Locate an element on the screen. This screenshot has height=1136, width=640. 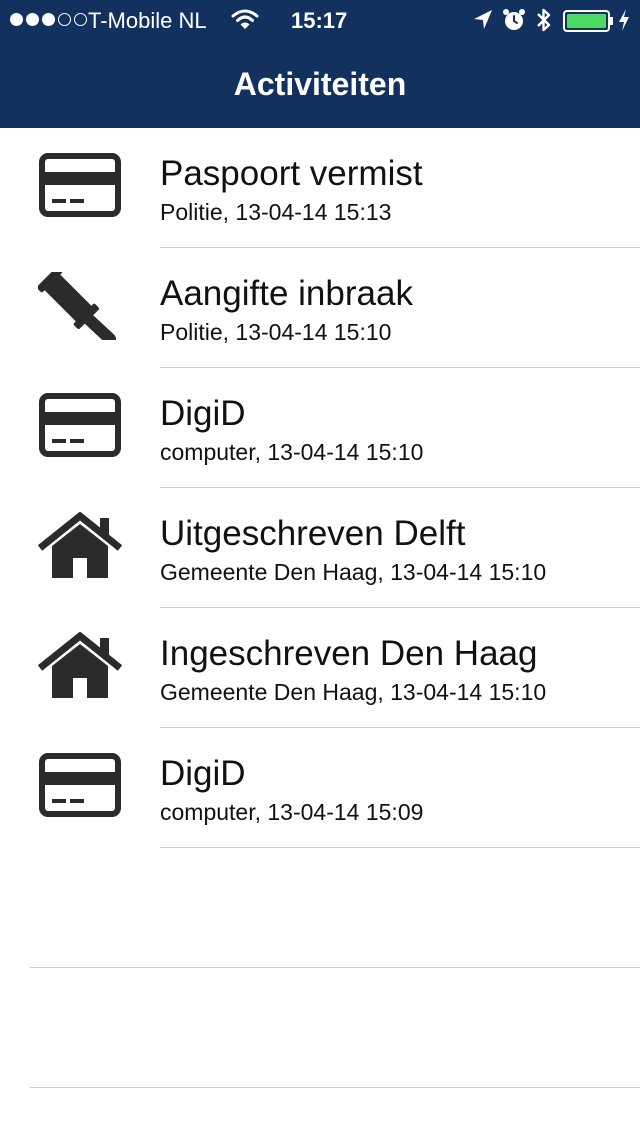
signal-strength-icon is located at coordinates (48, 19).